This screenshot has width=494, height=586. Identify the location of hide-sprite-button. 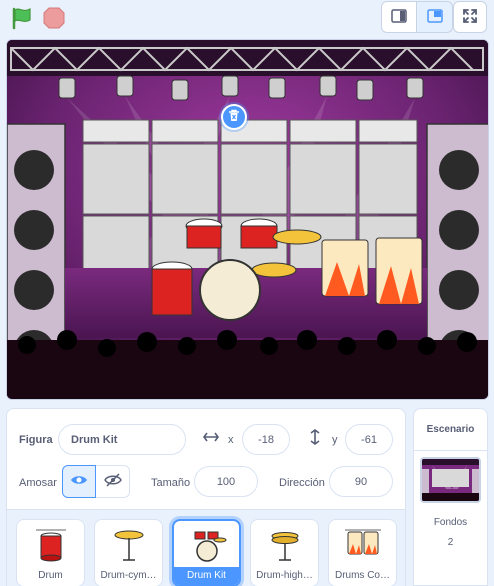
(113, 481).